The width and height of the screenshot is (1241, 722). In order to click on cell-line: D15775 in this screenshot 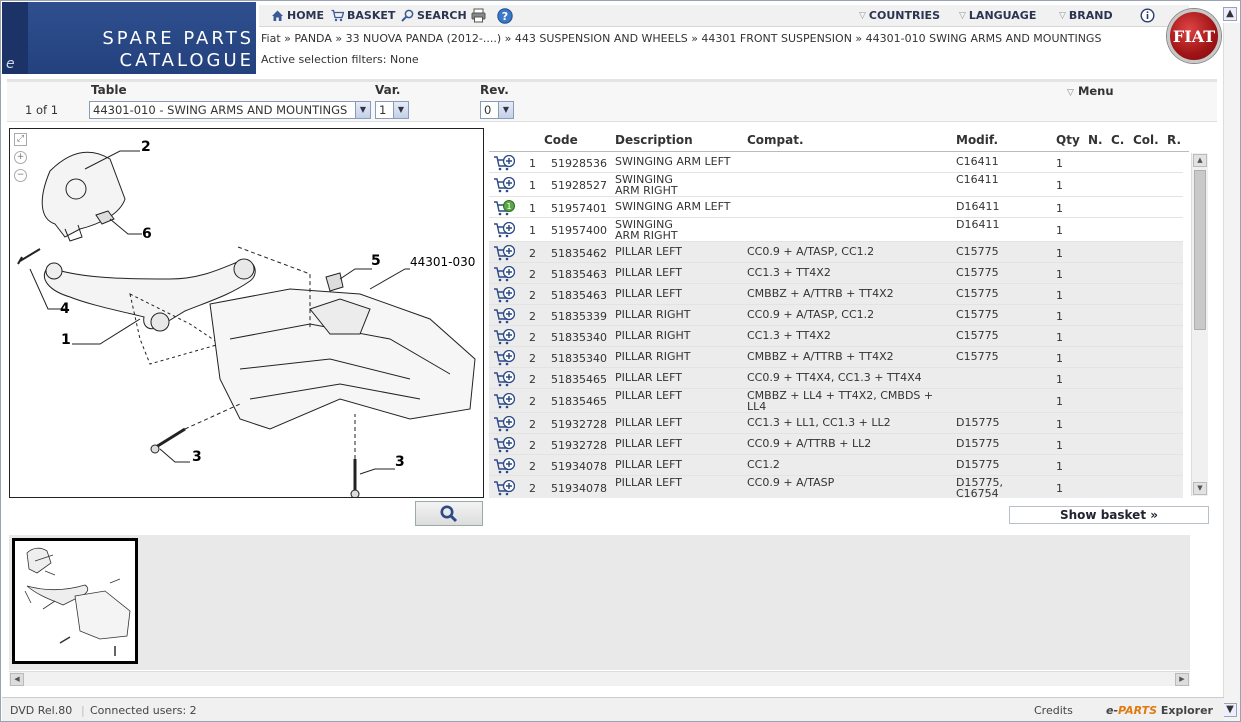, I will do `click(978, 443)`.